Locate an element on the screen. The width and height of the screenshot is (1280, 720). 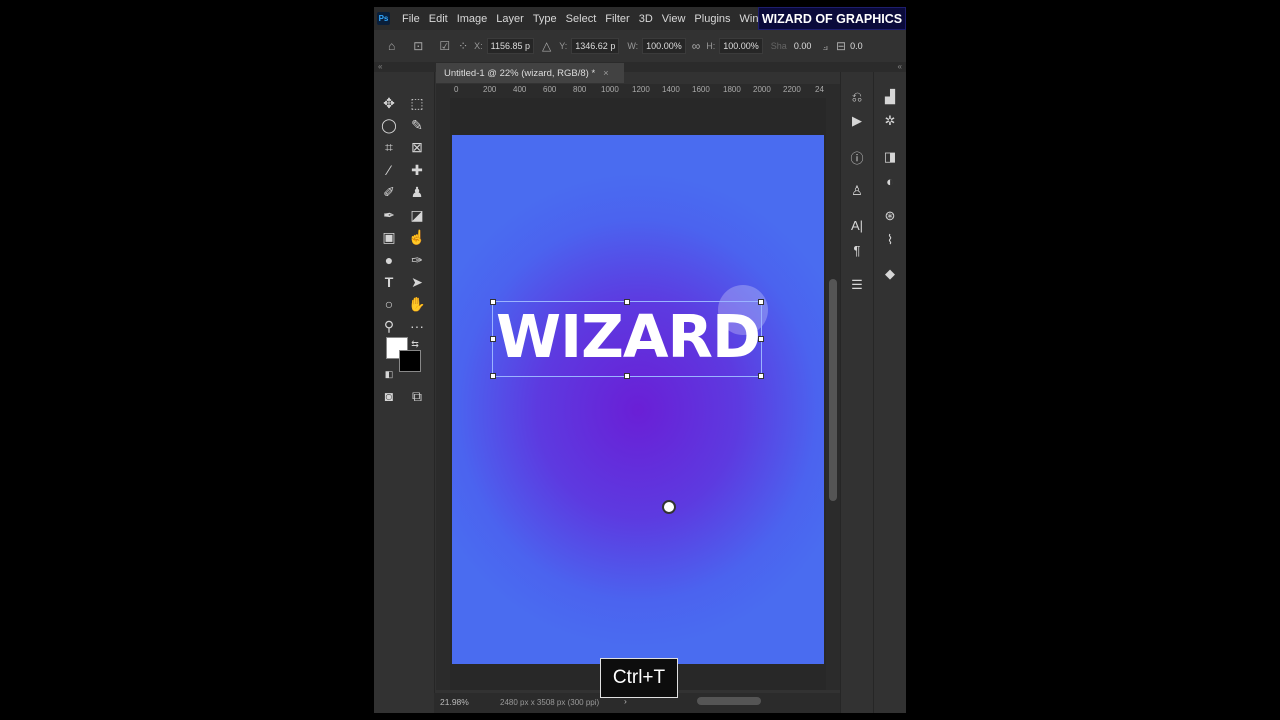
y-field: 1346.62 p is located at coordinates (595, 46).